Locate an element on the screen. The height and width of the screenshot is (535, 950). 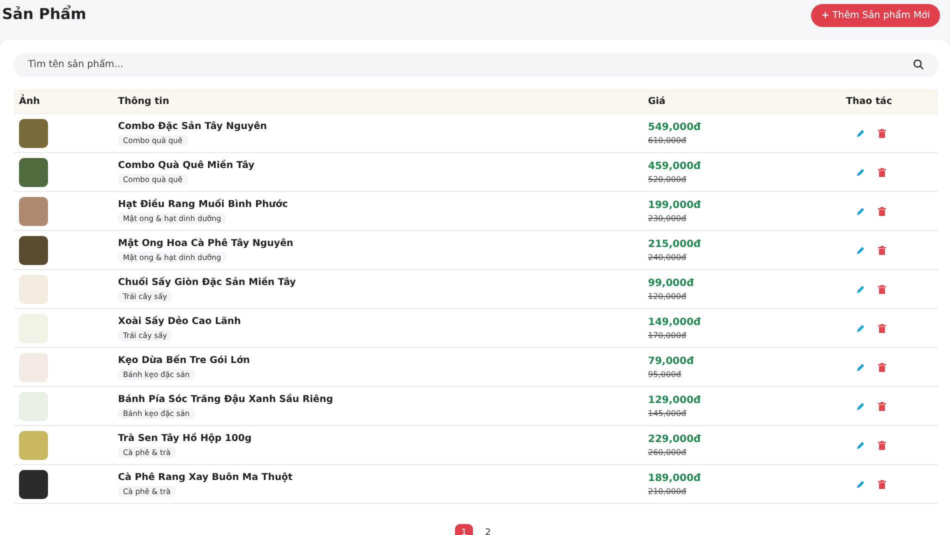
product-name: Chuối Sấy Giòn Đặc Sản Miền Tây is located at coordinates (207, 282).